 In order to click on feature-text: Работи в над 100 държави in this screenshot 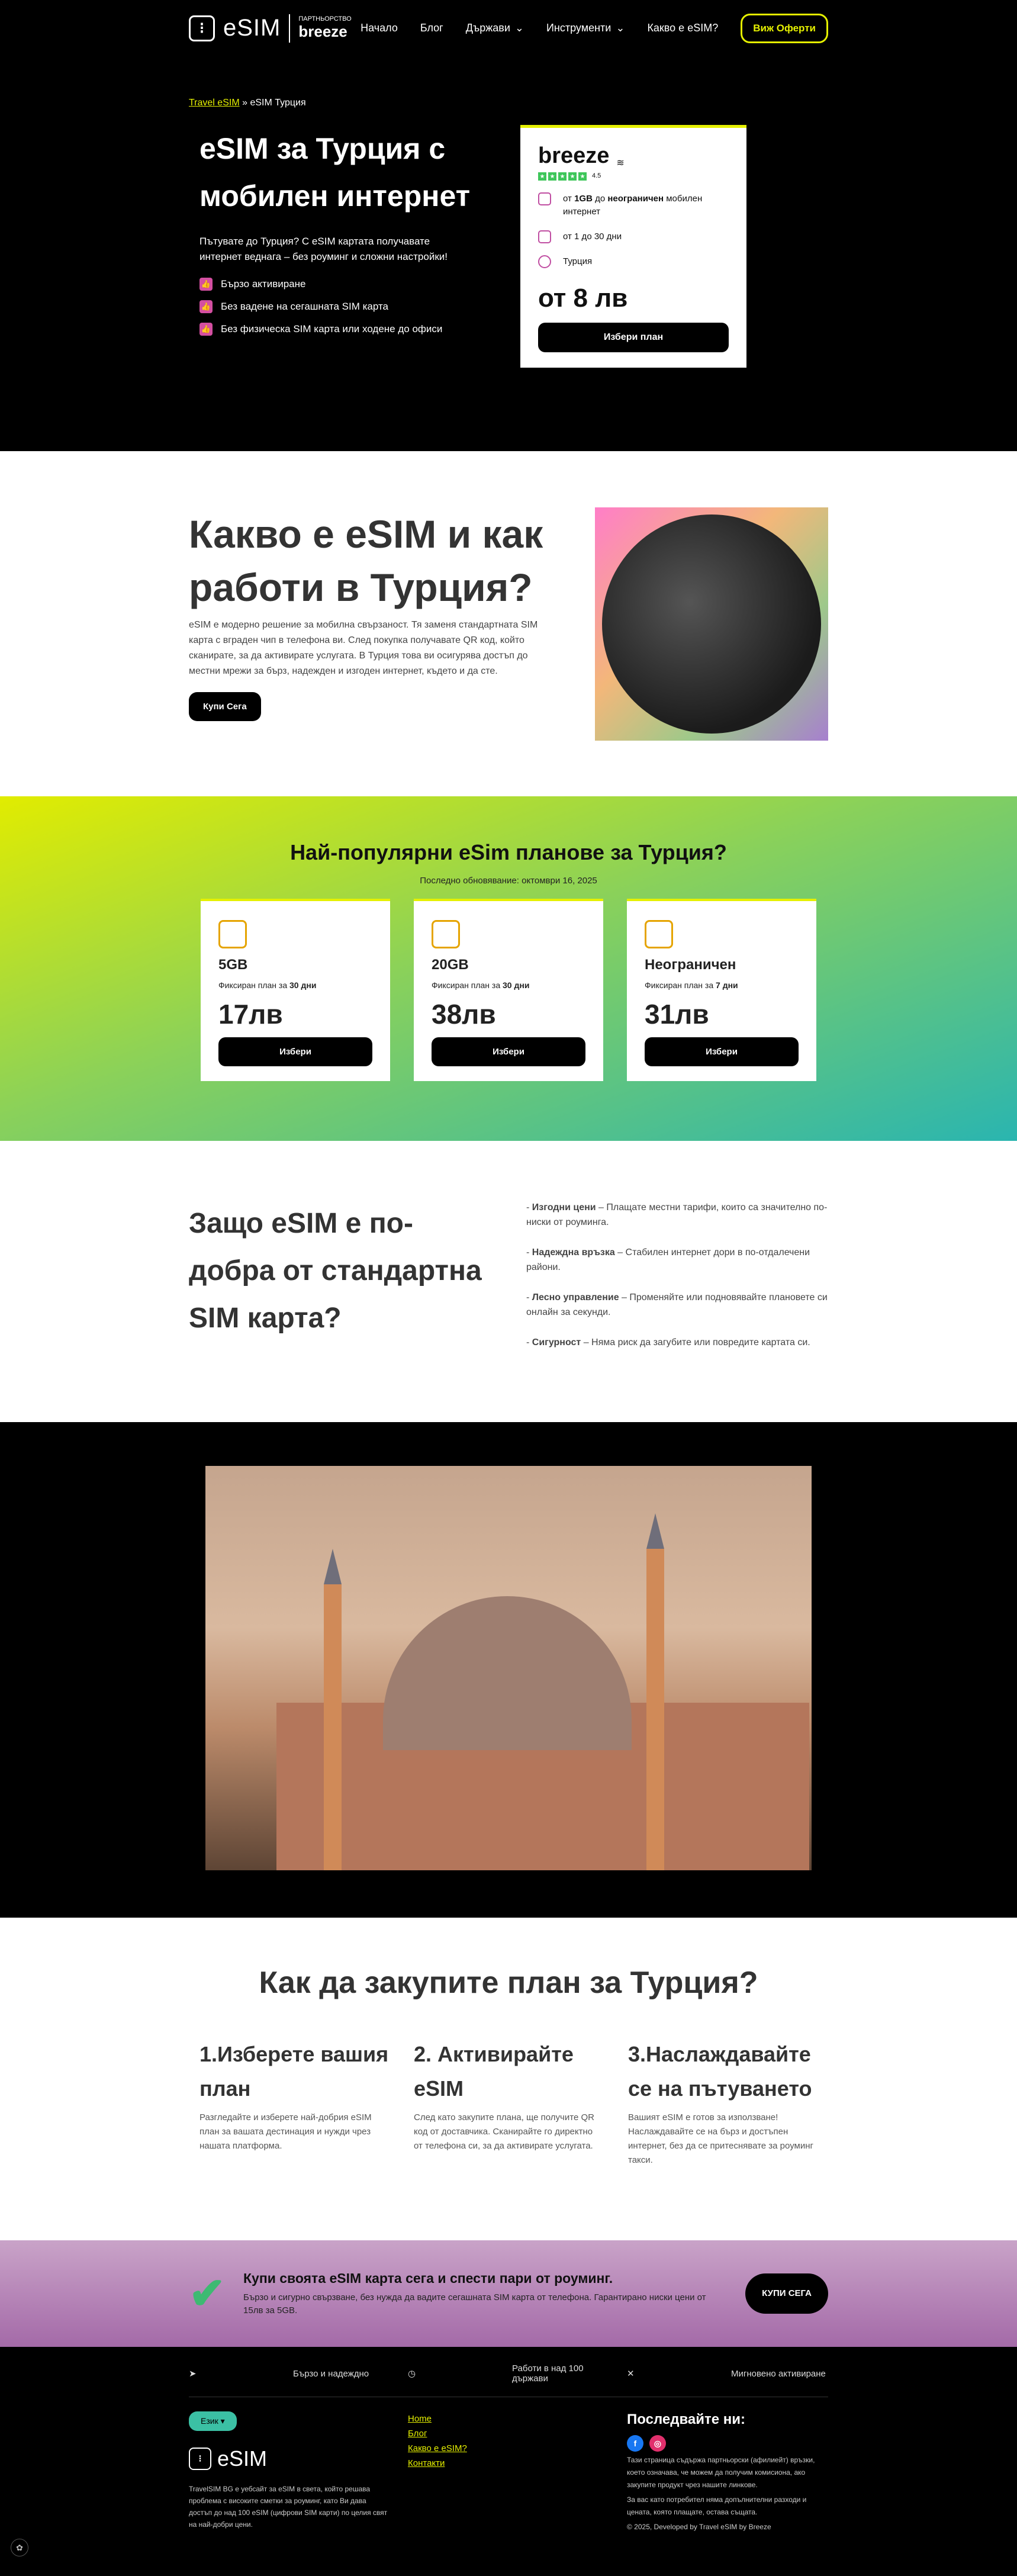, I will do `click(548, 2373)`.